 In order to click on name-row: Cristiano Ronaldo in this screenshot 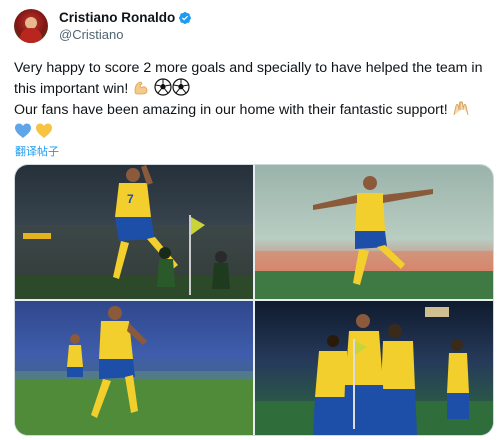, I will do `click(125, 18)`.